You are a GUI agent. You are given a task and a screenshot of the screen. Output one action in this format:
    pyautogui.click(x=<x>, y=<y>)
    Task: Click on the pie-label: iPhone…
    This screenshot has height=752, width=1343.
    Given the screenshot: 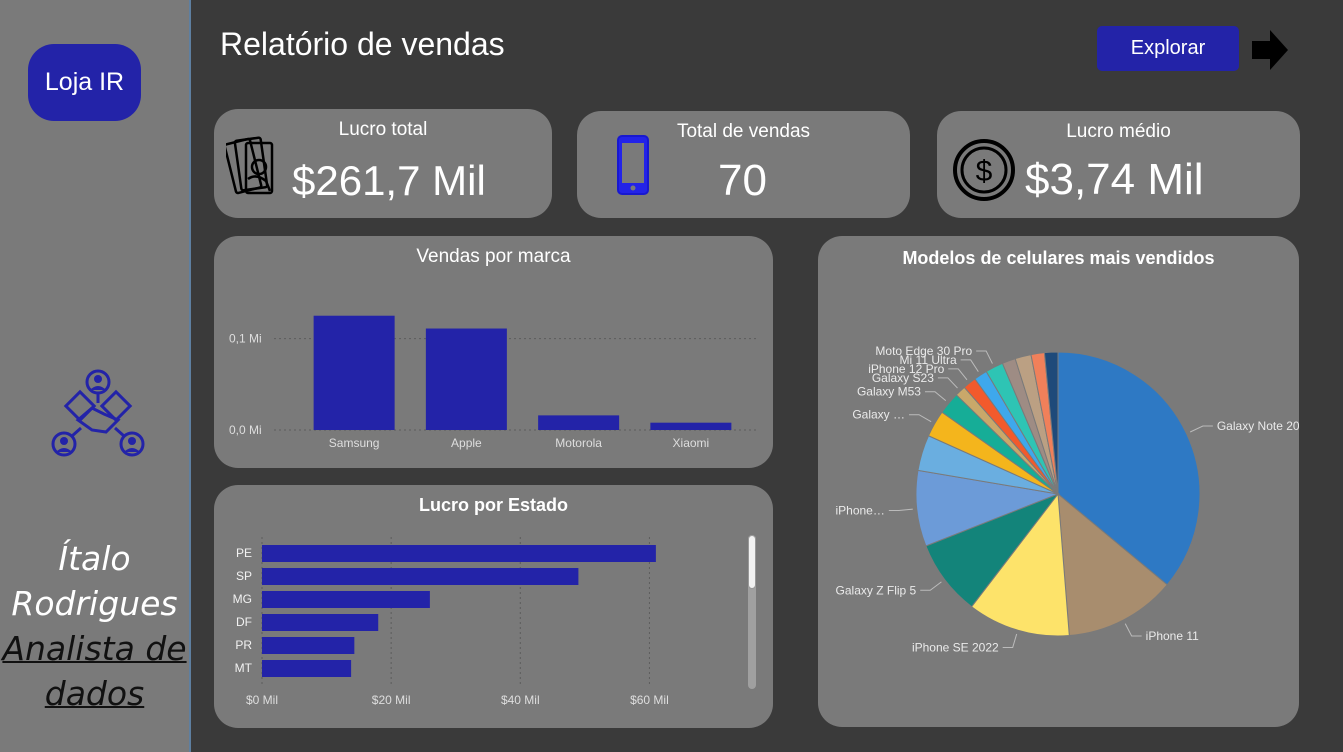 What is the action you would take?
    pyautogui.click(x=859, y=511)
    